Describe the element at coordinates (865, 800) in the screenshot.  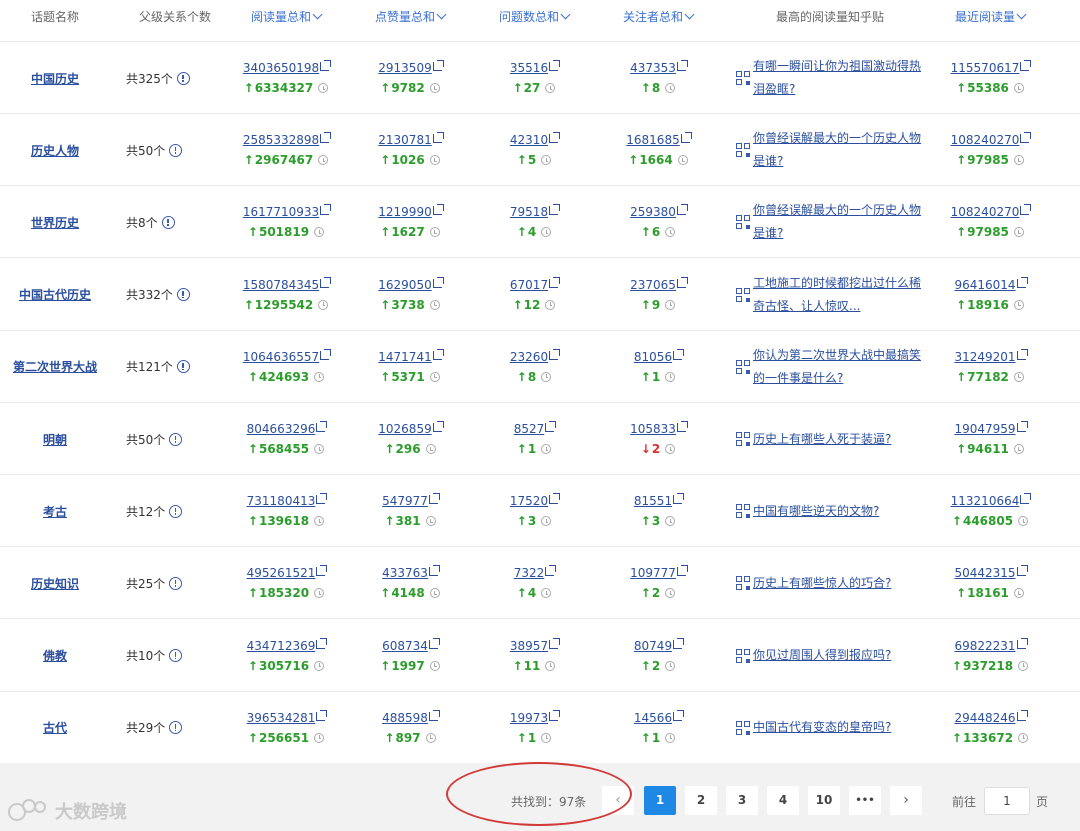
I see `more-pages-button: •••` at that location.